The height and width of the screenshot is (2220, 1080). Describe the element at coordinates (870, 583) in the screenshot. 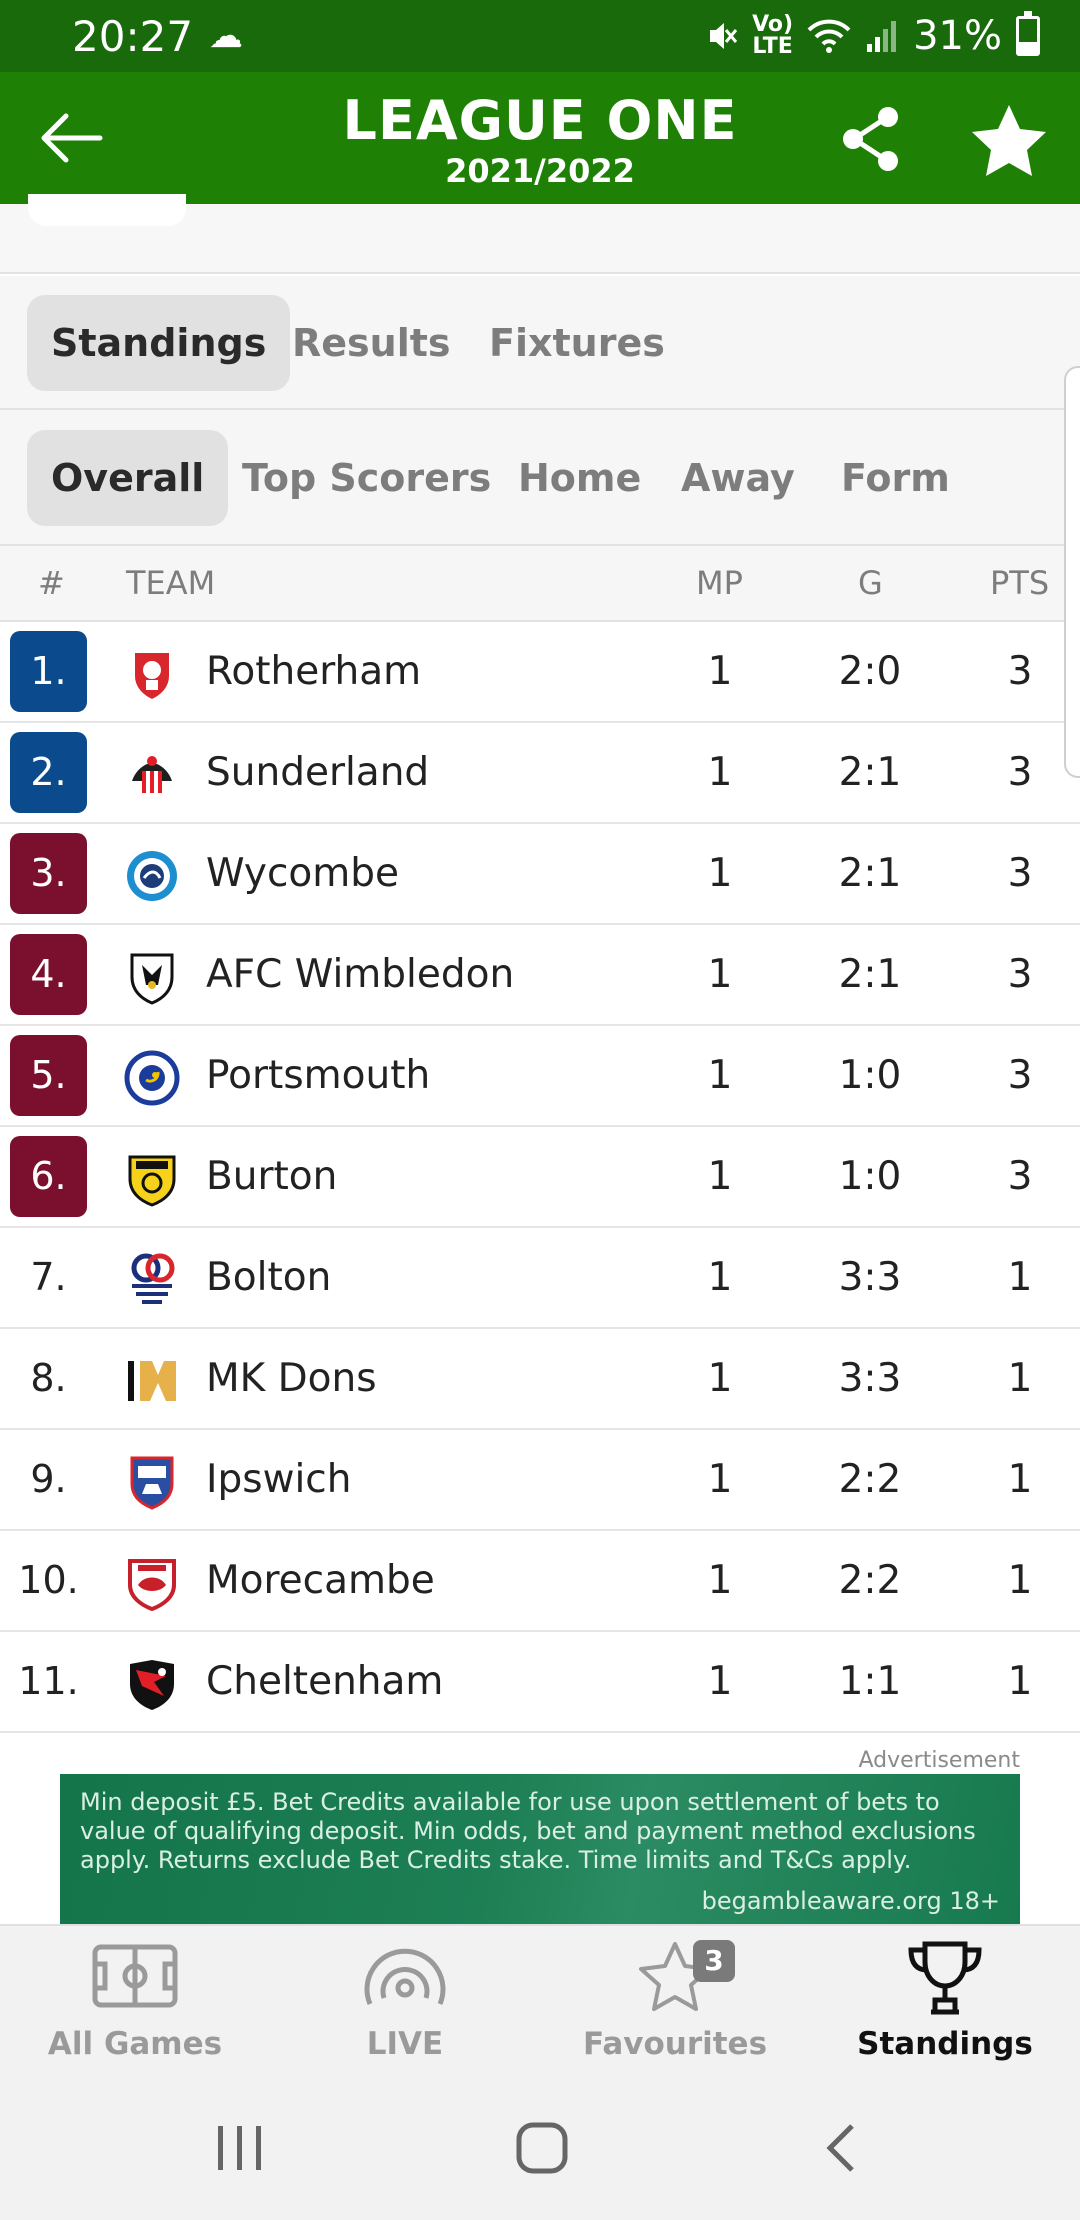

I see `header-goals: G` at that location.